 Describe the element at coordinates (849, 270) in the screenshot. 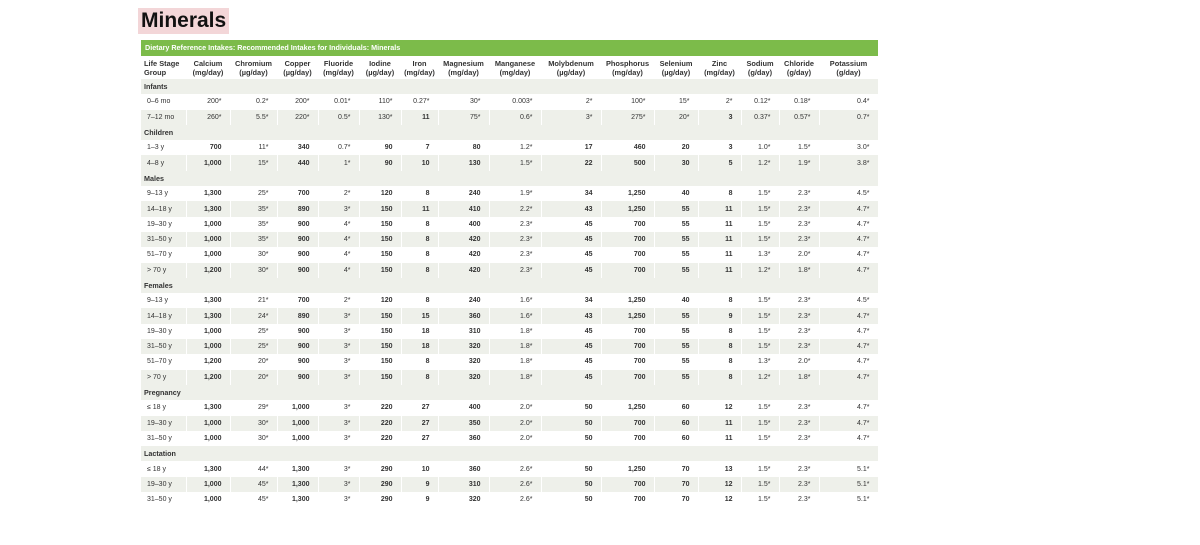

I see `value-cell: 4.7*` at that location.